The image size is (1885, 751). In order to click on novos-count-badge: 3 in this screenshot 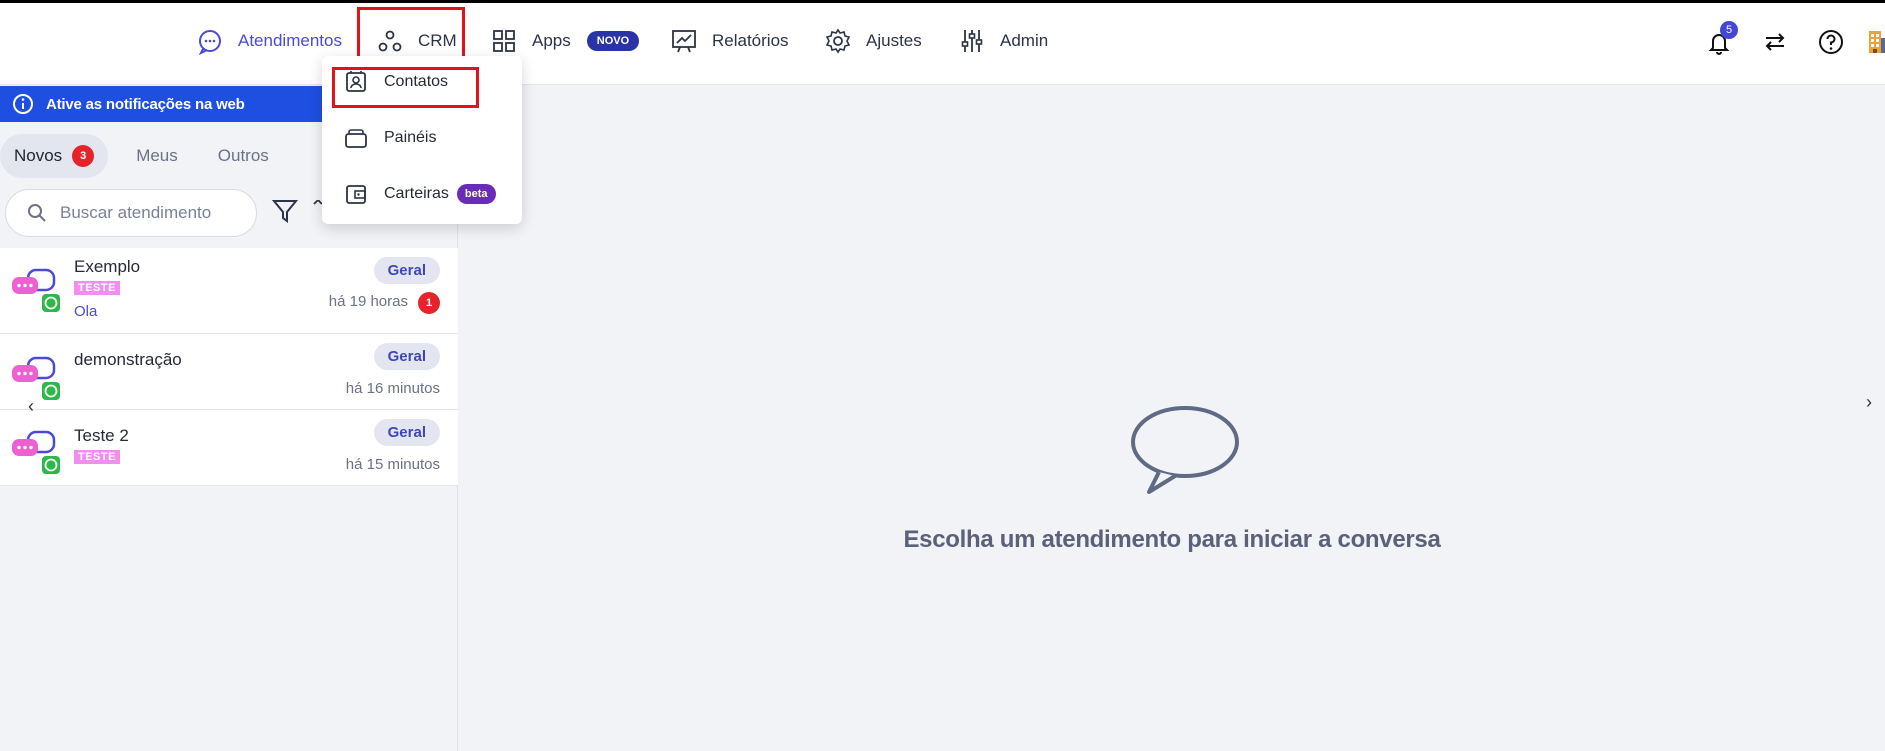, I will do `click(83, 156)`.